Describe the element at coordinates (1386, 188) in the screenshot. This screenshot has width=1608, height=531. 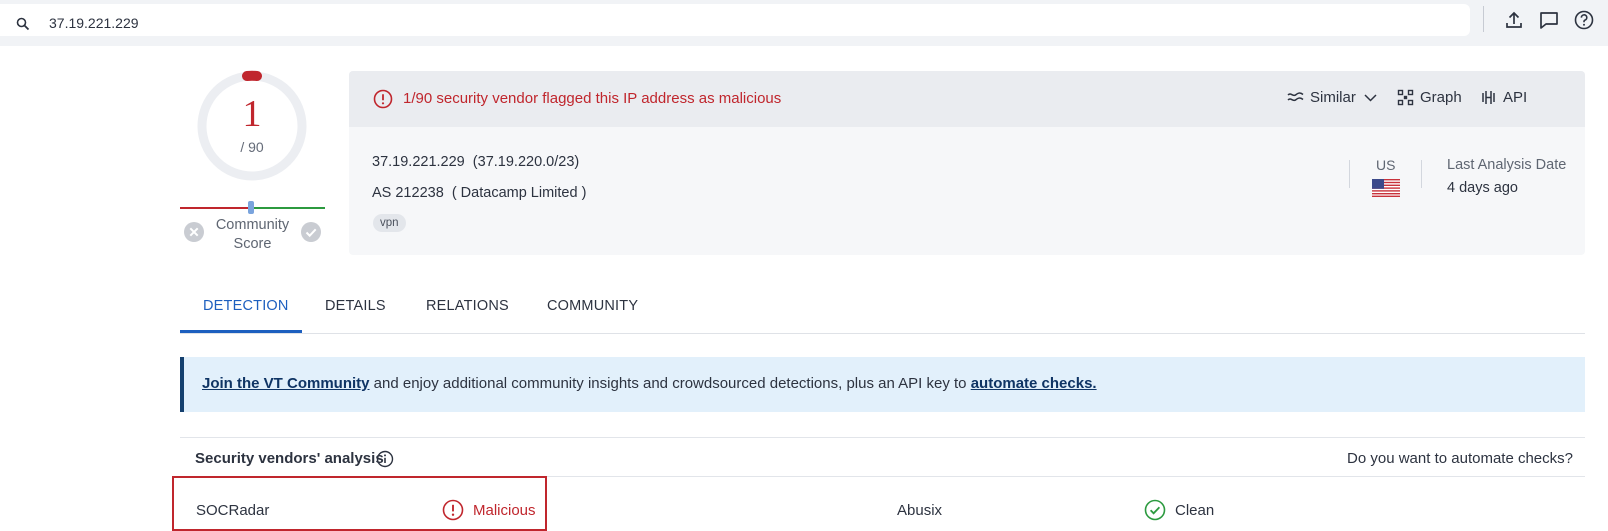
I see `us-flag-icon` at that location.